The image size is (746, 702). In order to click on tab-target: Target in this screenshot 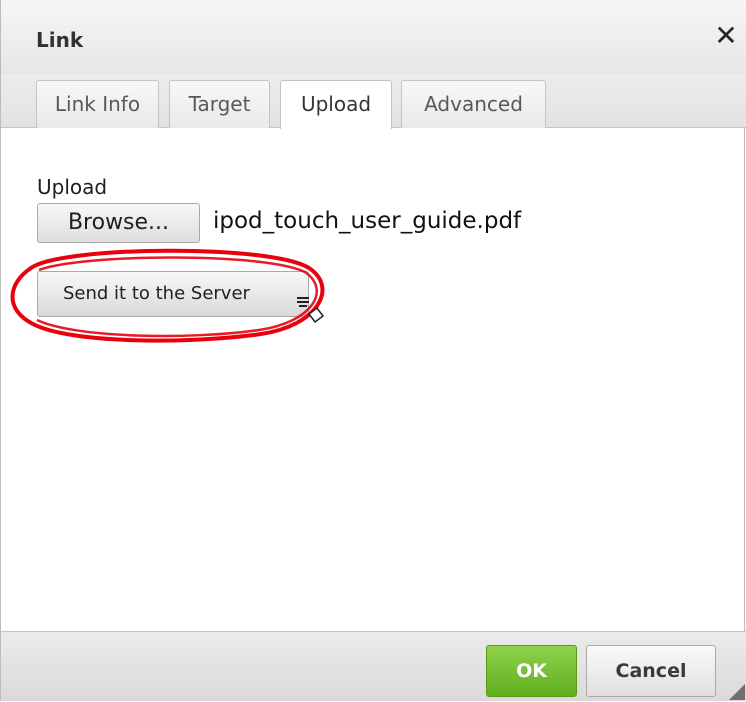, I will do `click(219, 104)`.